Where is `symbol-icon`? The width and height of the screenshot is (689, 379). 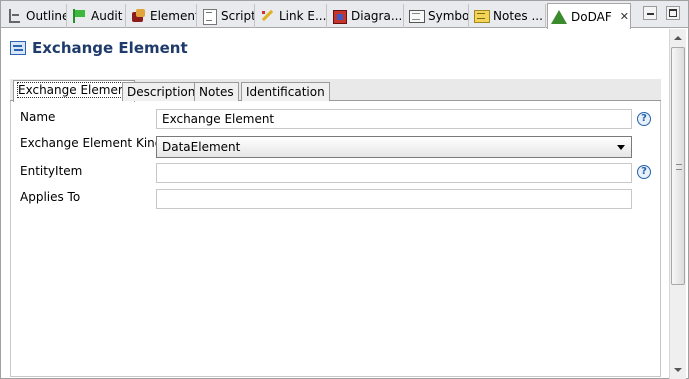
symbol-icon is located at coordinates (416, 16).